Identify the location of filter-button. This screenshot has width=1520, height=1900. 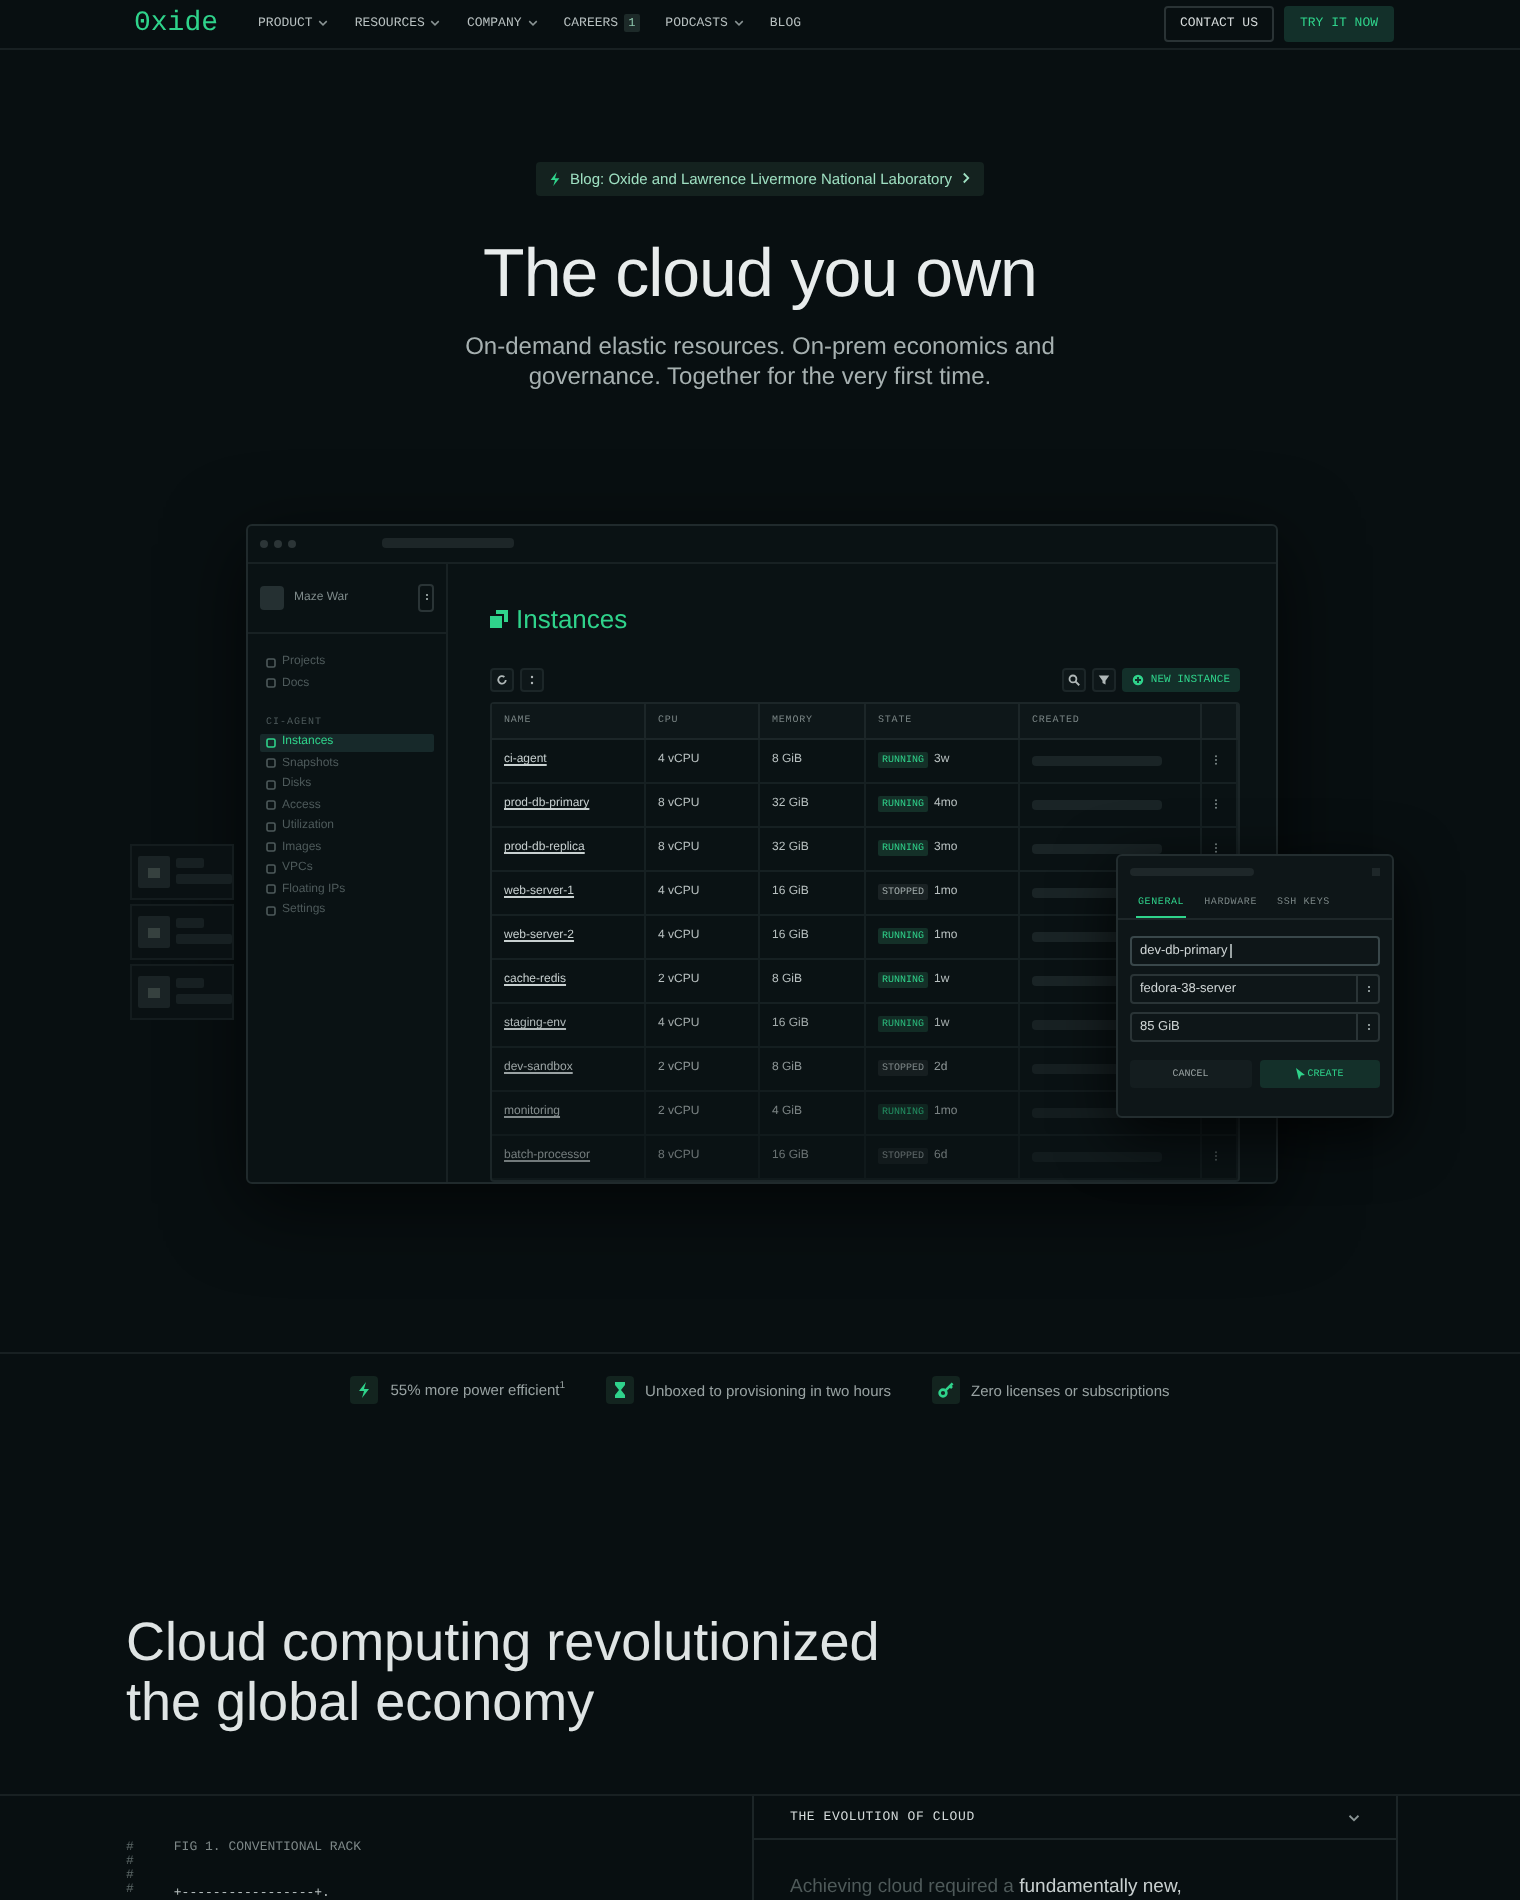
(1104, 679).